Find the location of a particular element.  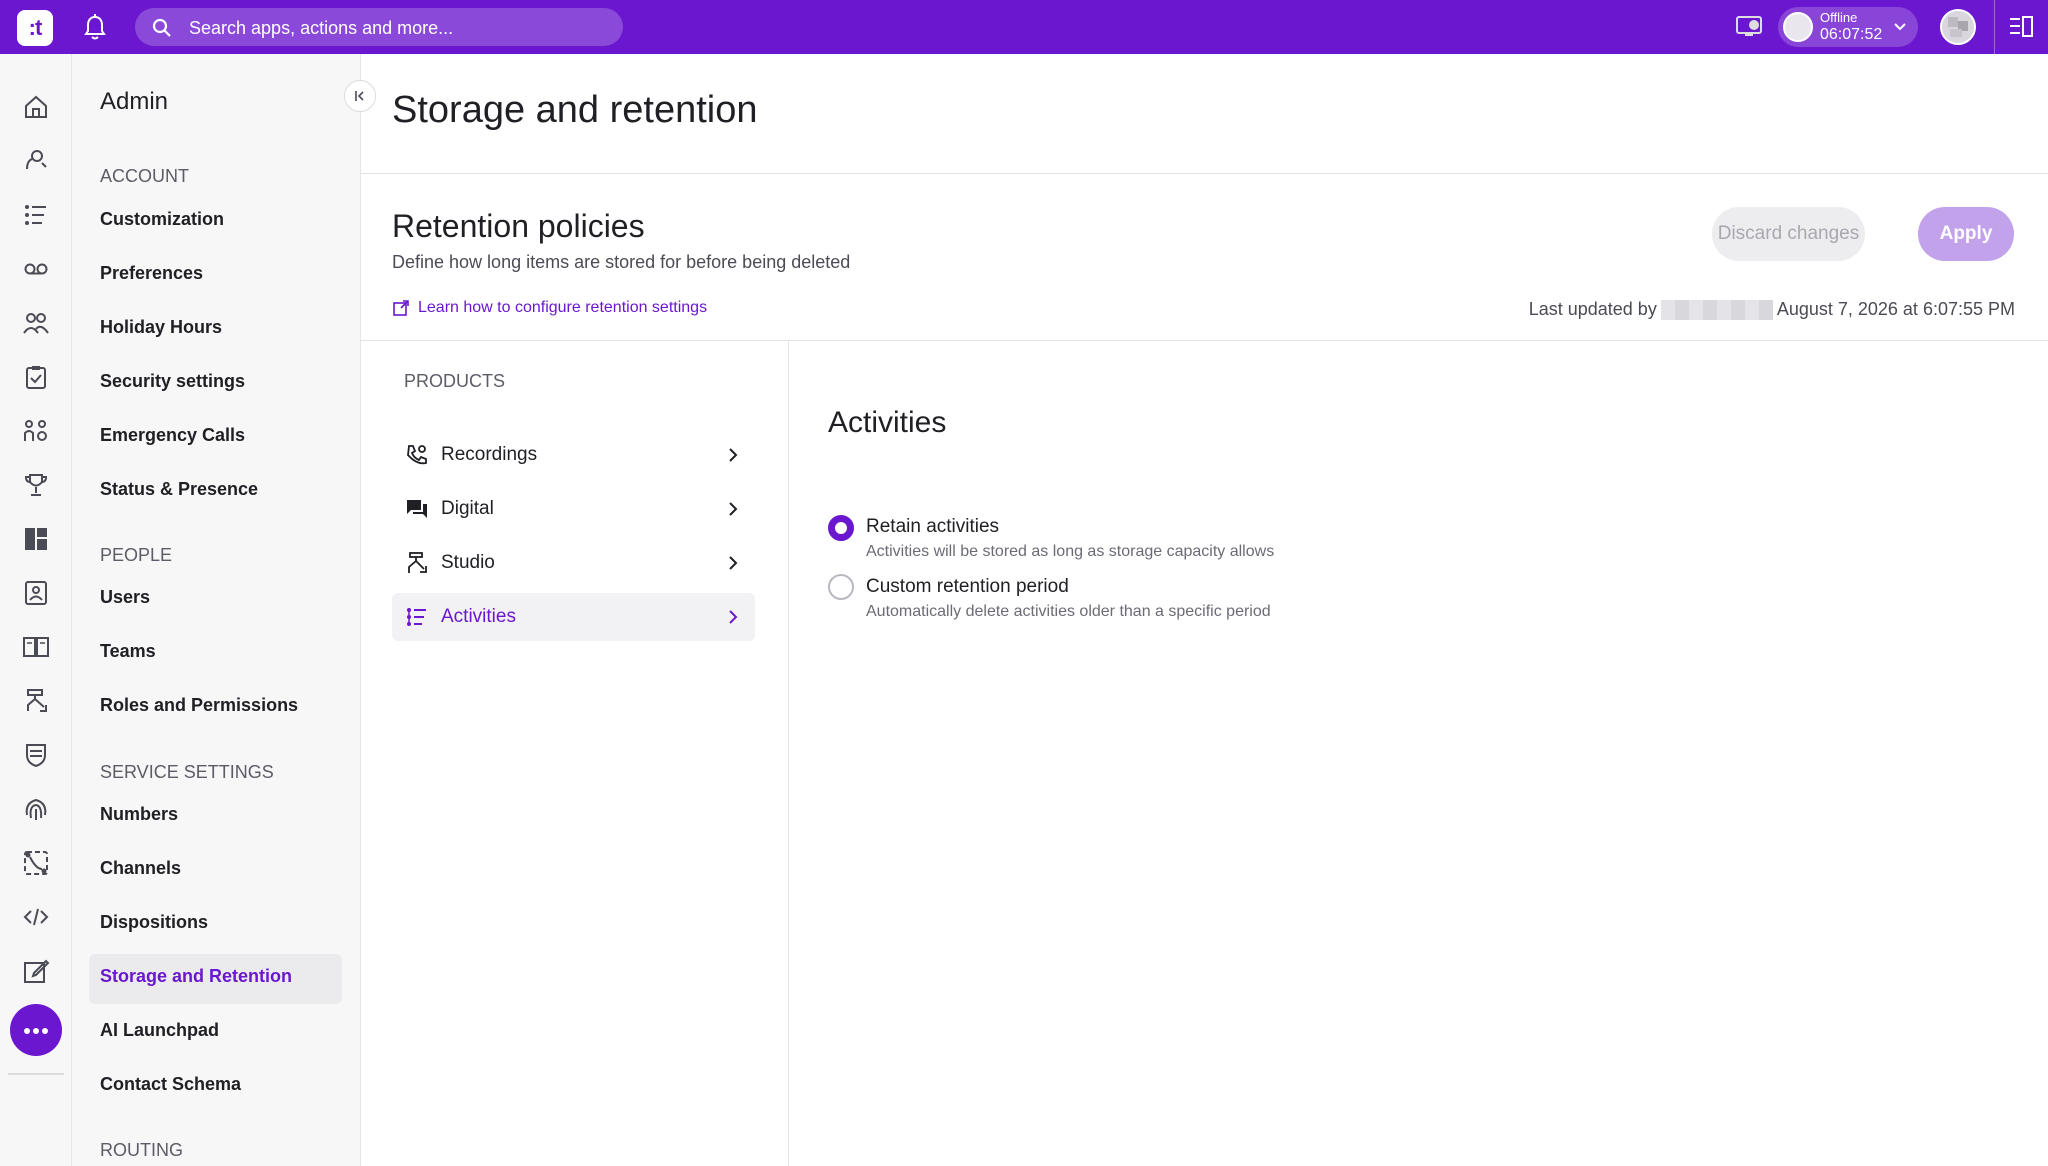

code-icon is located at coordinates (36, 917).